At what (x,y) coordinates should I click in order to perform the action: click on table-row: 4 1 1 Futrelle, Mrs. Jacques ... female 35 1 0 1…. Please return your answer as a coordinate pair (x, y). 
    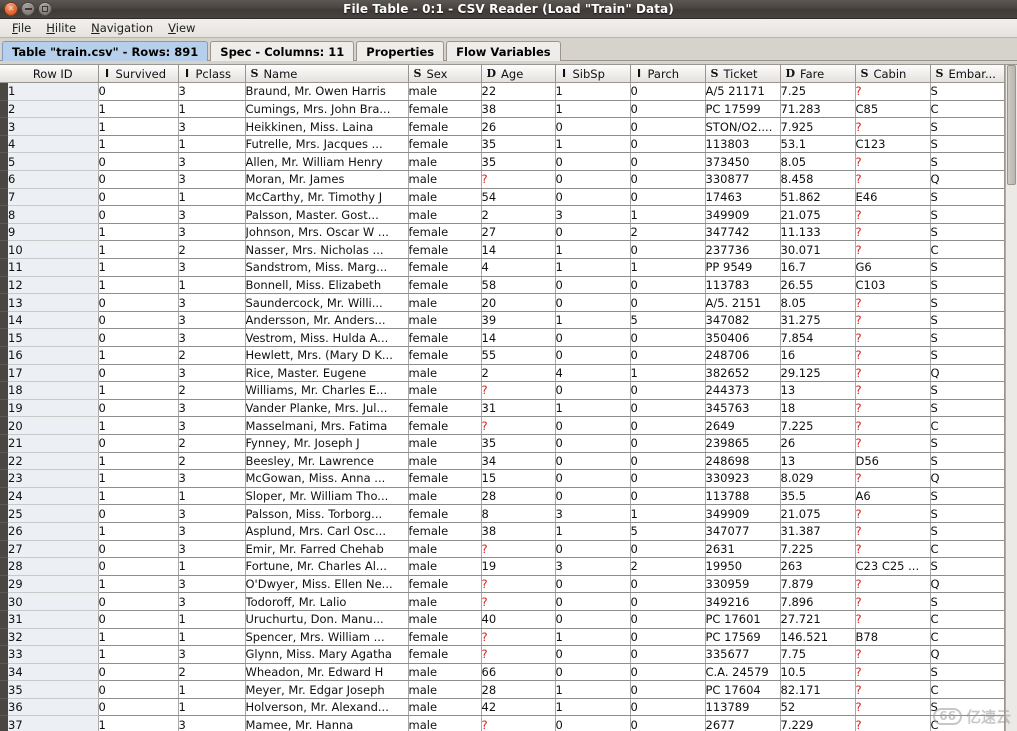
    Looking at the image, I should click on (502, 144).